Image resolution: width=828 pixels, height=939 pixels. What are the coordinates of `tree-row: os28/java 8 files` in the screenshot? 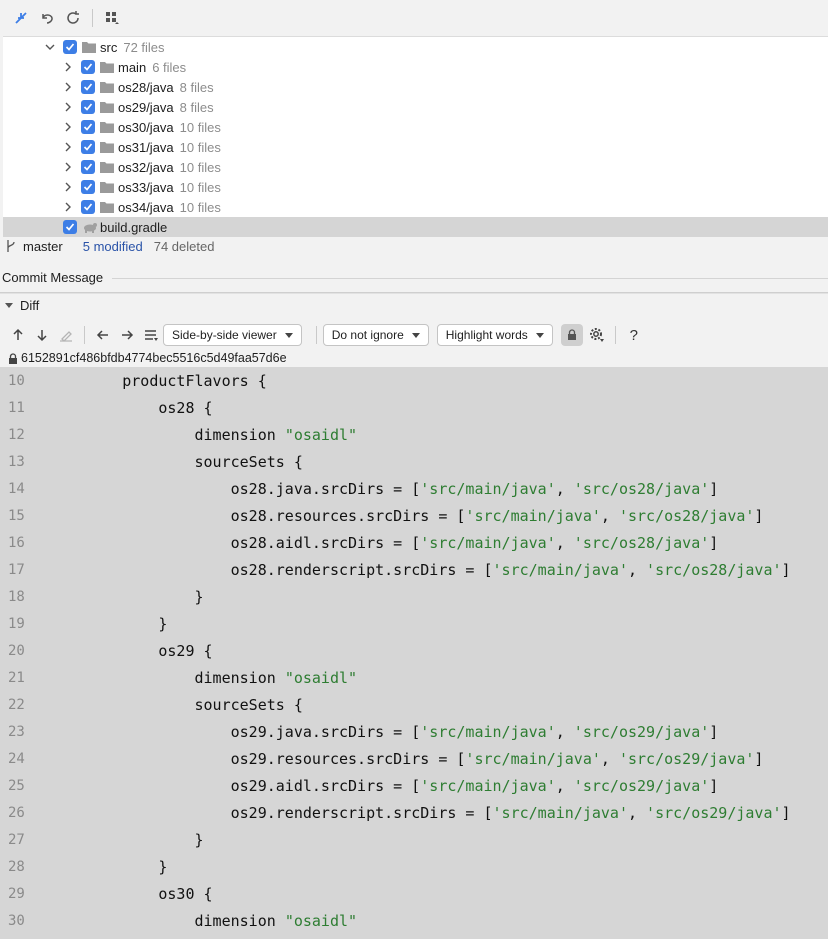 It's located at (415, 87).